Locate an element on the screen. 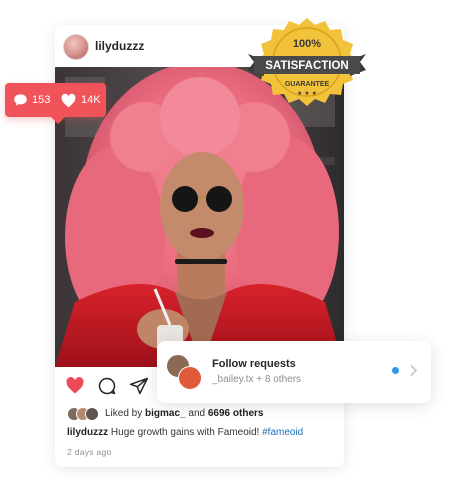  post-timestamp: 2 days ago is located at coordinates (89, 452).